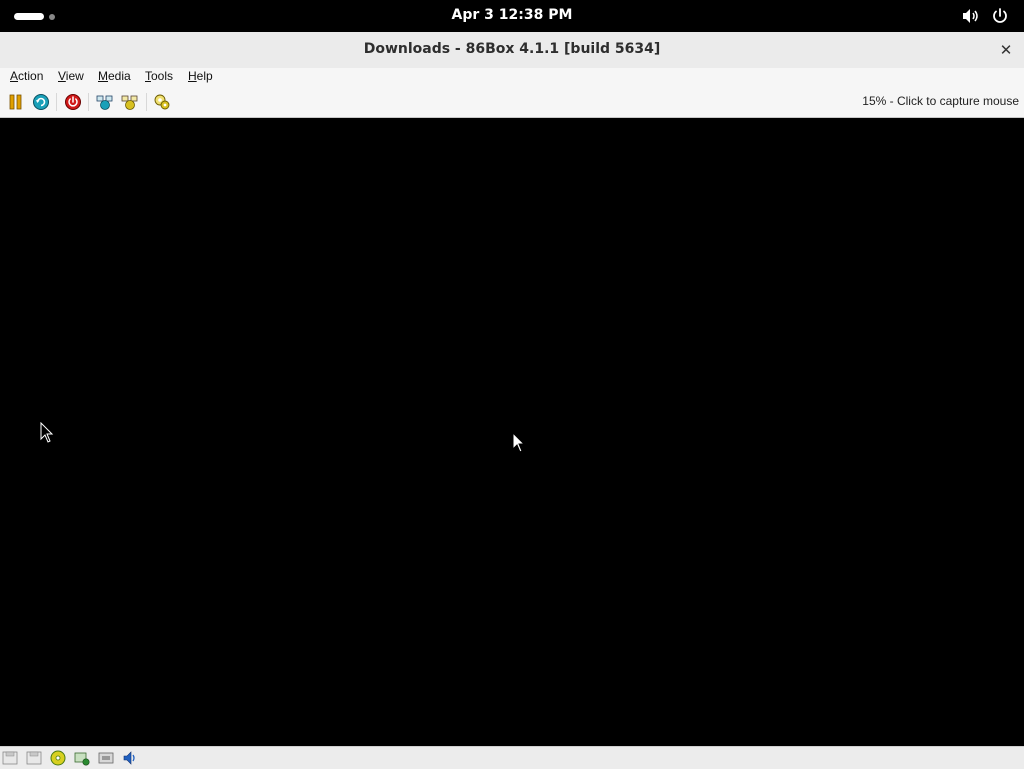  I want to click on power-icon, so click(1000, 16).